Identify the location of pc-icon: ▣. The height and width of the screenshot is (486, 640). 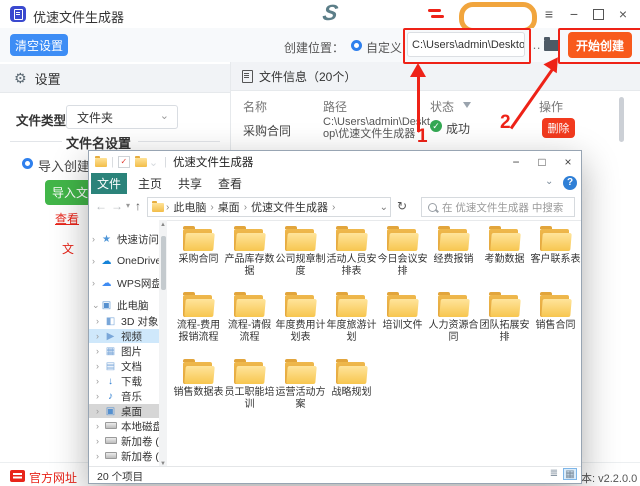
(106, 305).